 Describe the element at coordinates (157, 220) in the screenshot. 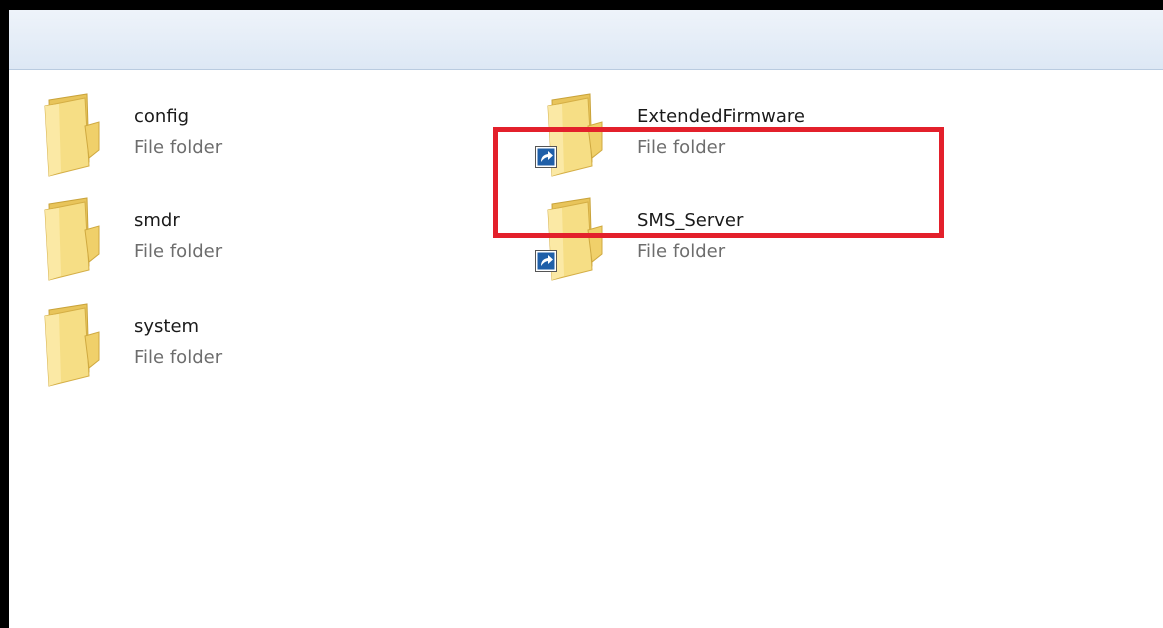

I see `item-name: smdr` at that location.